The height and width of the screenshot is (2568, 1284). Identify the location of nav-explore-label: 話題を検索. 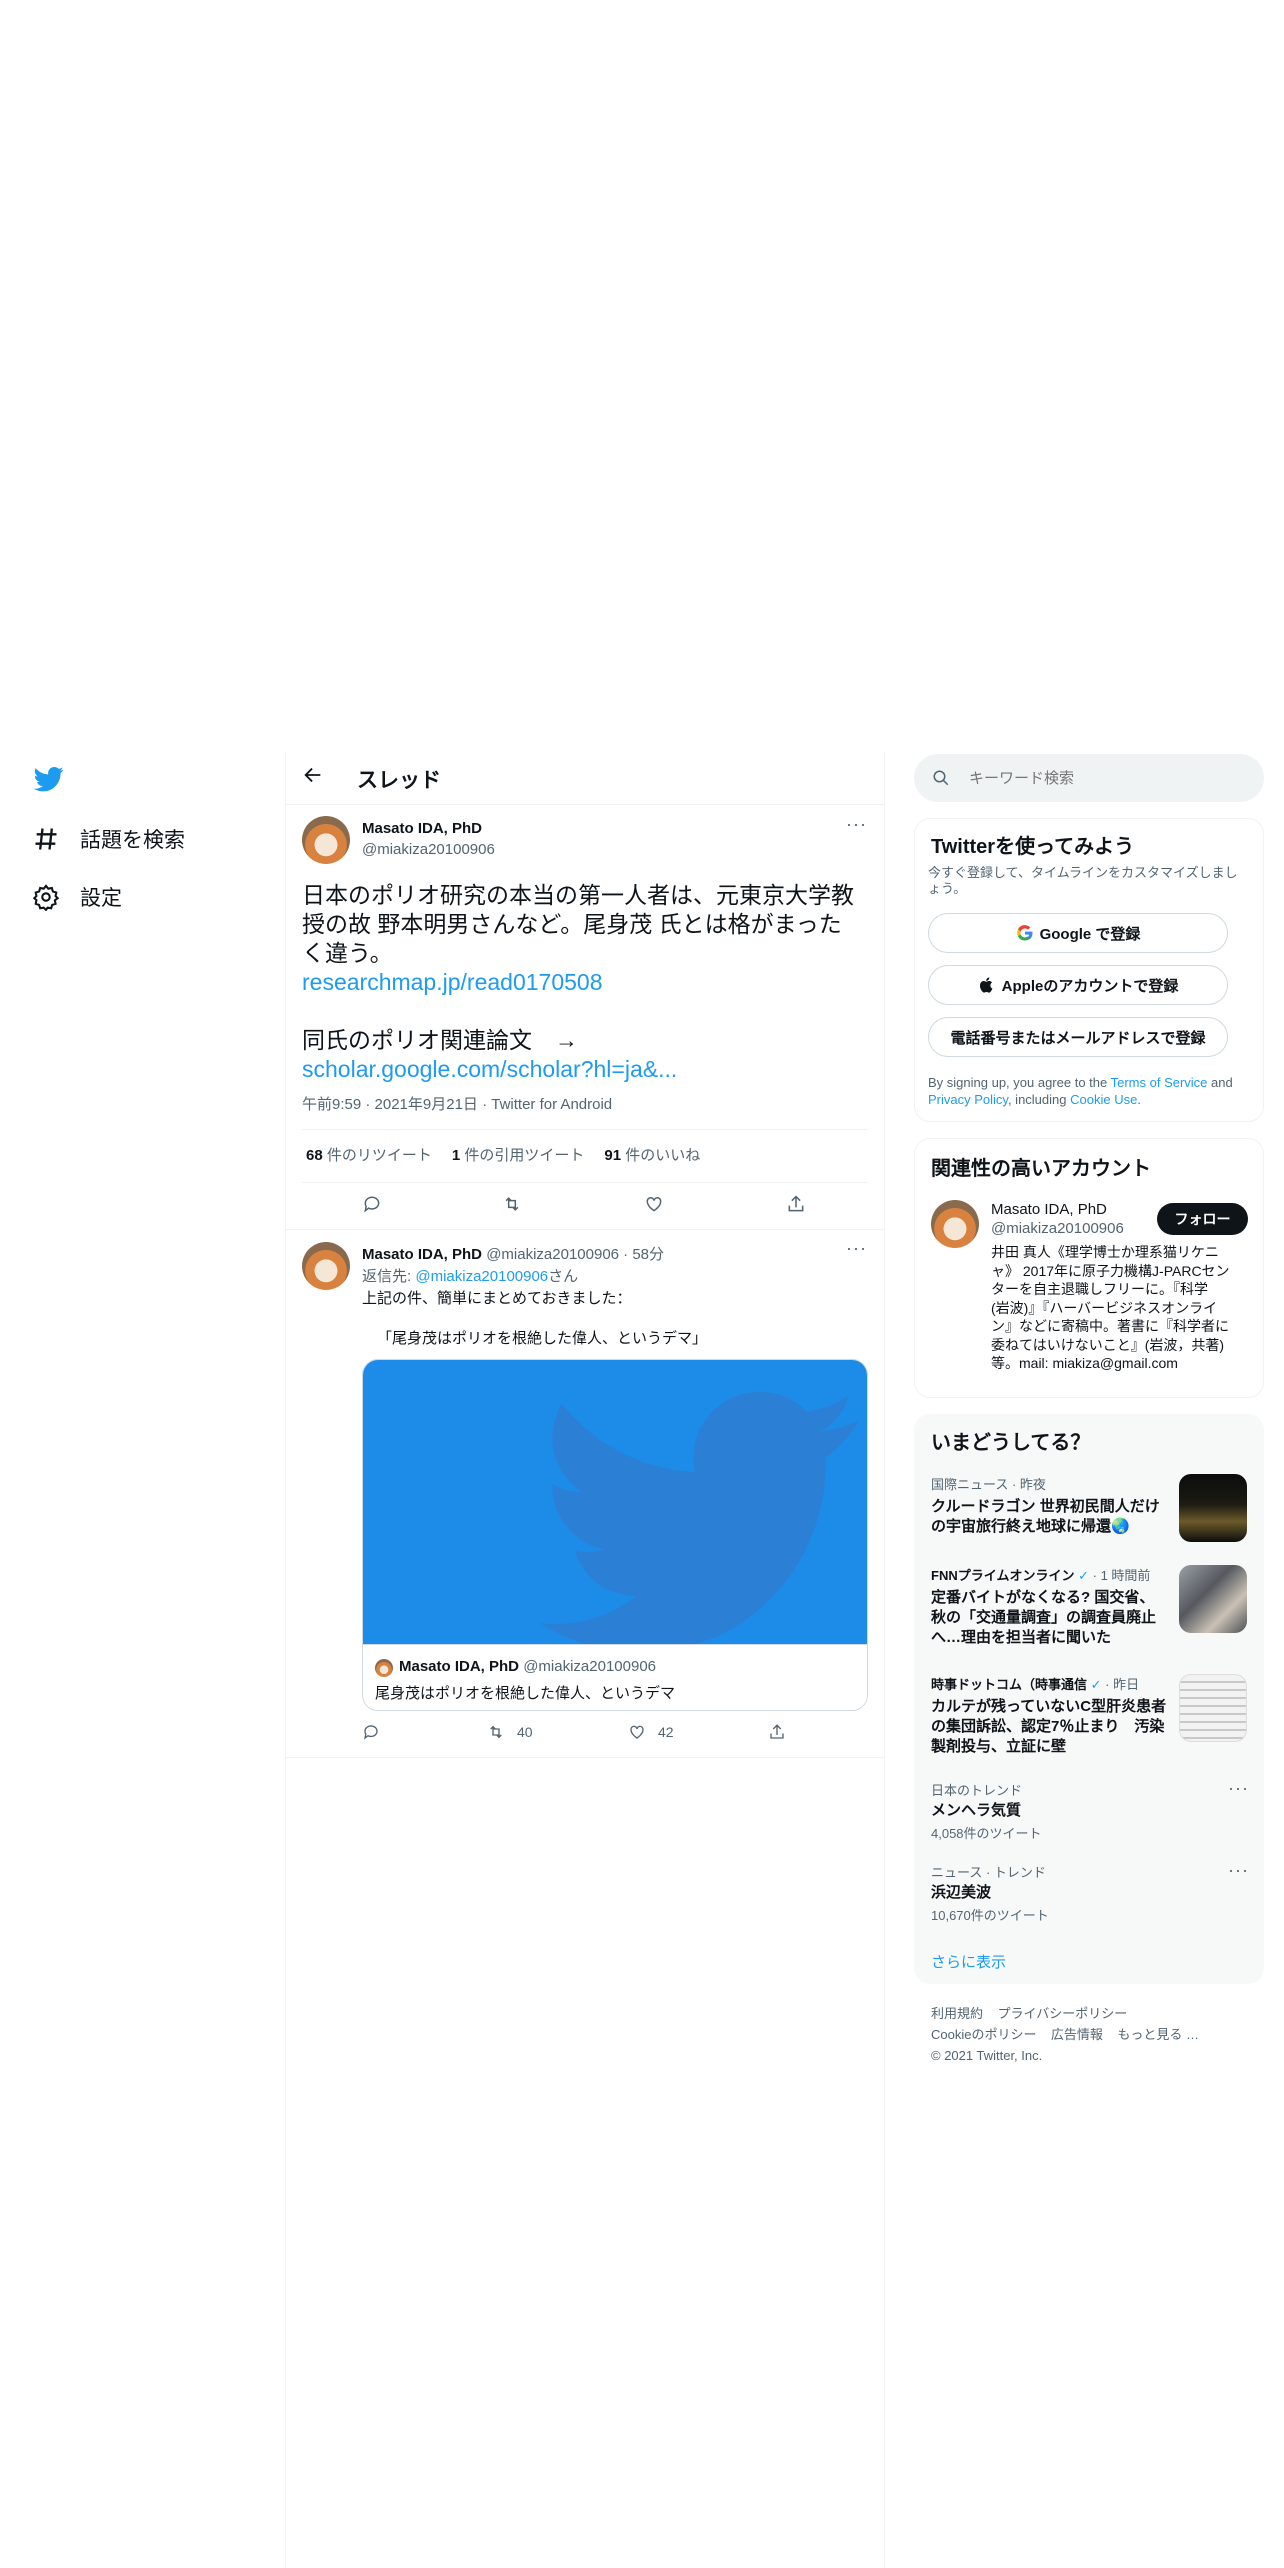
(132, 840).